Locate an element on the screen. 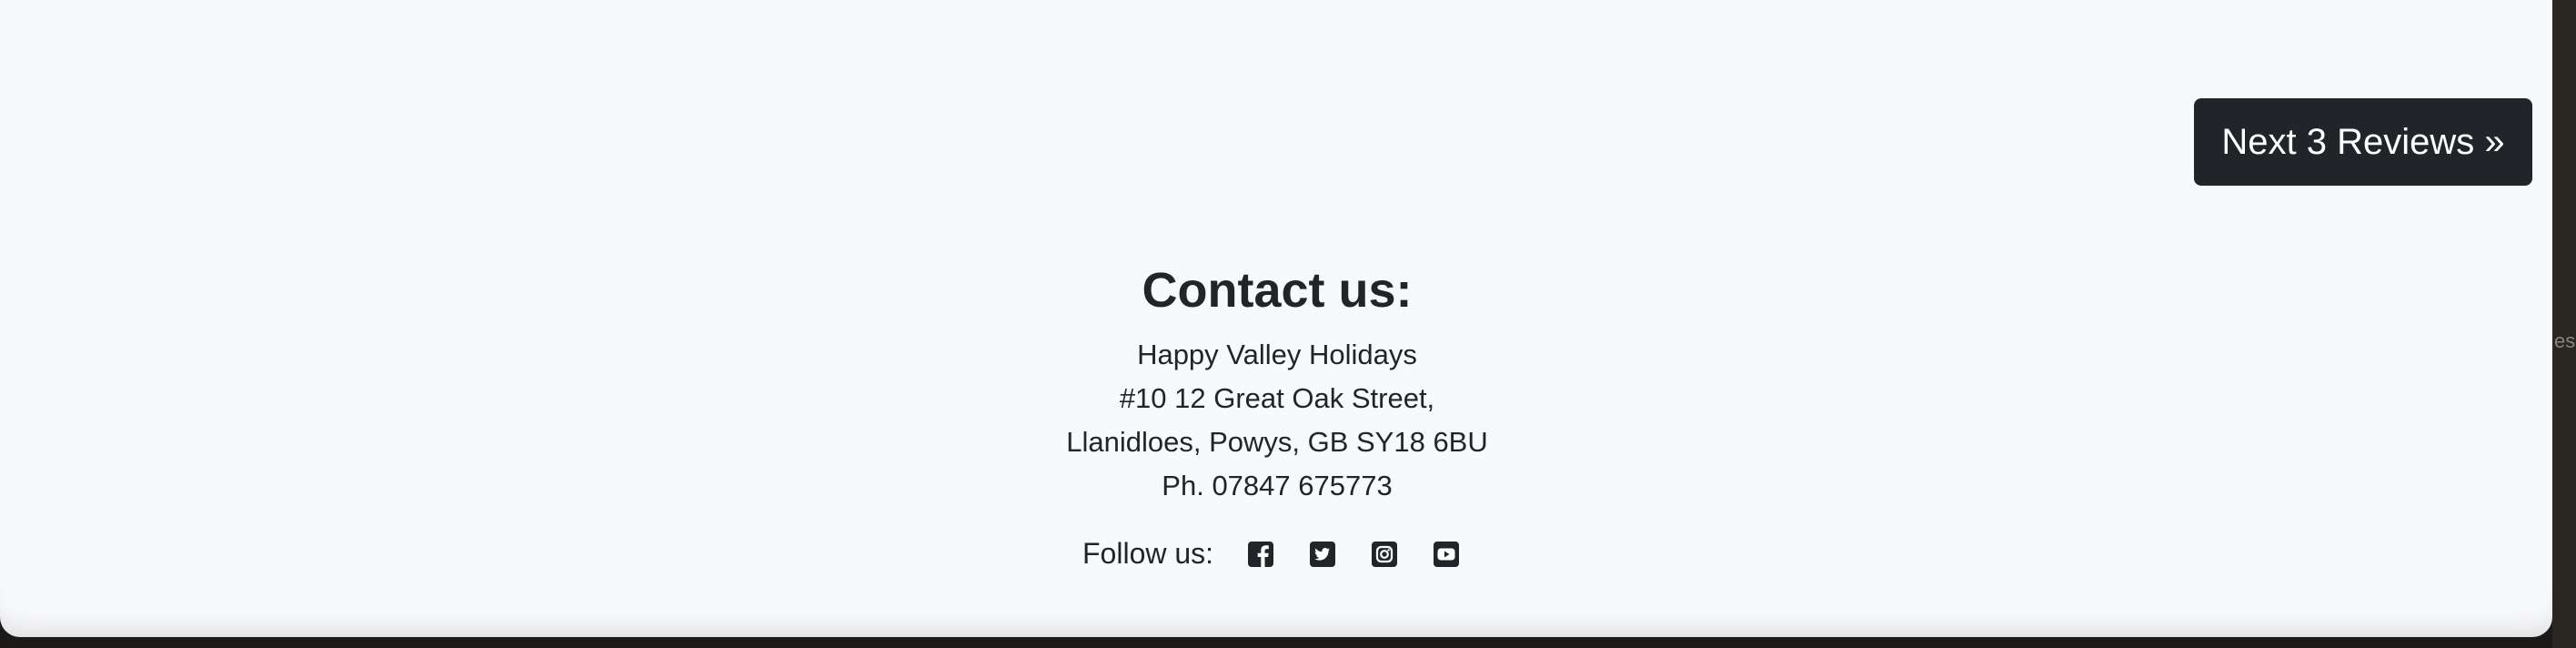 The width and height of the screenshot is (2576, 648). company-name: Happy Valley Holidays is located at coordinates (1277, 354).